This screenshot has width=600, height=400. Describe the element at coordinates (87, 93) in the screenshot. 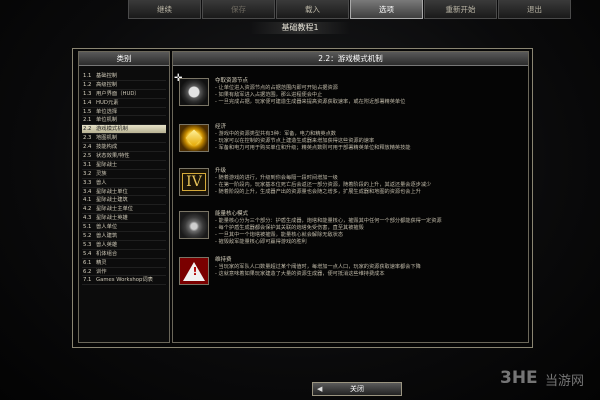

I see `category-number: 1.3` at that location.